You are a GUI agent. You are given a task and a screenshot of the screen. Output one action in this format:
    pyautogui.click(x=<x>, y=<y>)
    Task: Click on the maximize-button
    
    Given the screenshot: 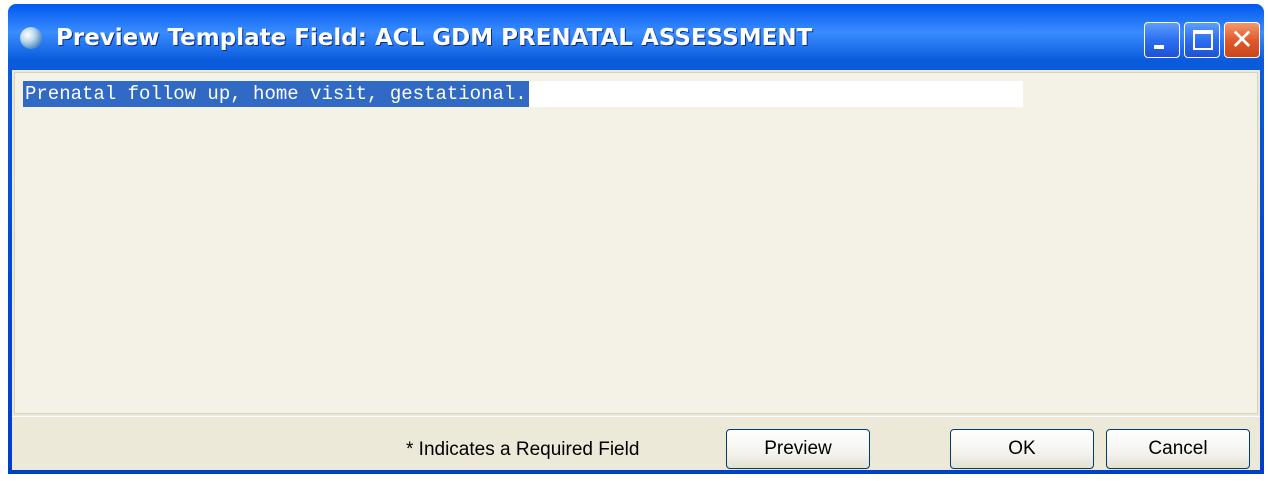 What is the action you would take?
    pyautogui.click(x=1202, y=40)
    